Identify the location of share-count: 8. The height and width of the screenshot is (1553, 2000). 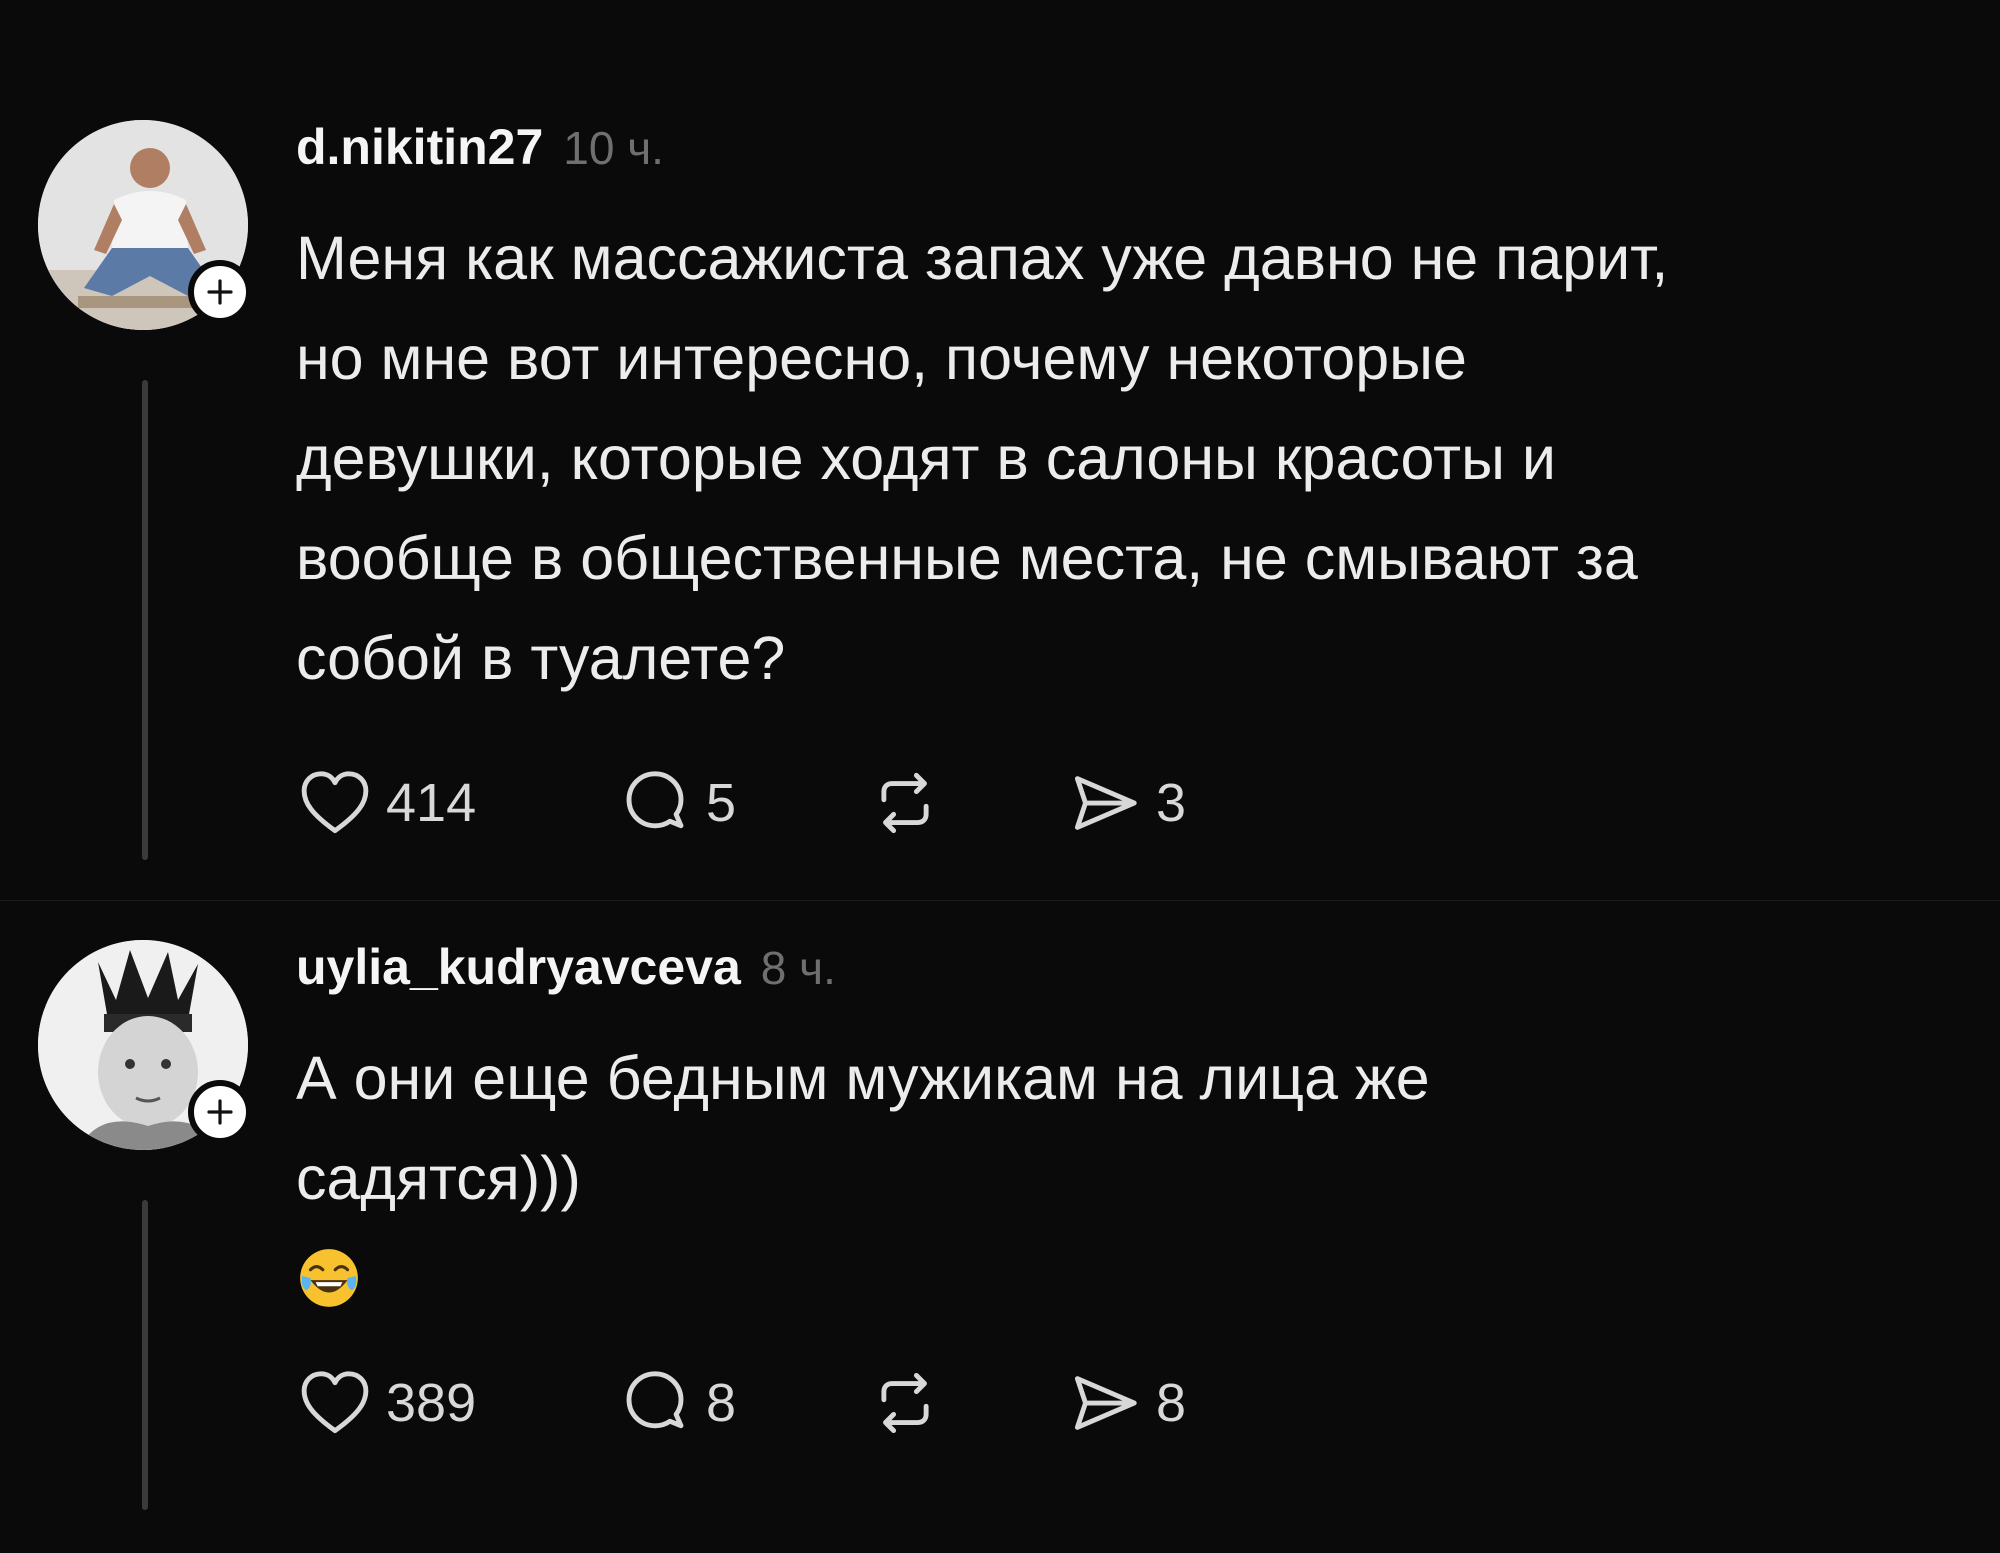
(1171, 1403).